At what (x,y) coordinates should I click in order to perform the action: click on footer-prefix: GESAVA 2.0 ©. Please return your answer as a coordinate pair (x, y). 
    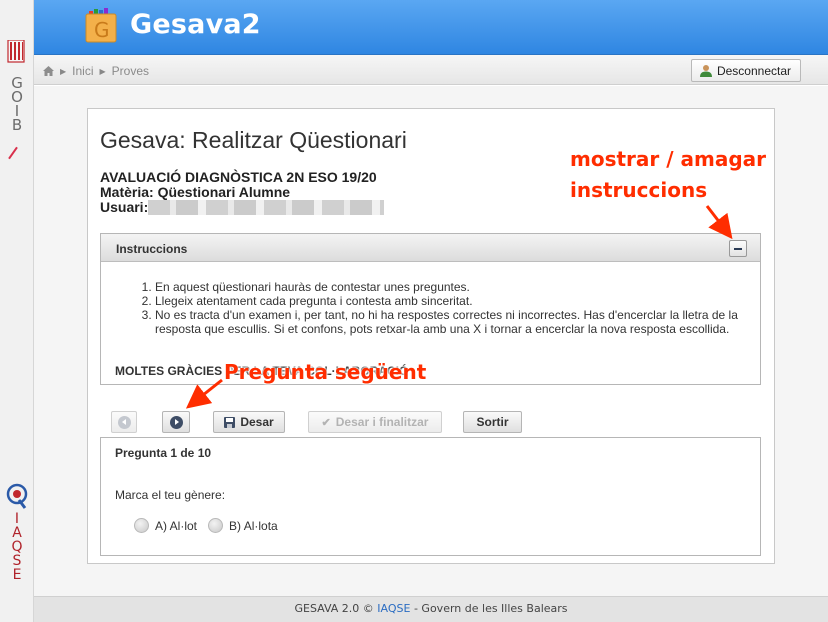
    Looking at the image, I should click on (336, 608).